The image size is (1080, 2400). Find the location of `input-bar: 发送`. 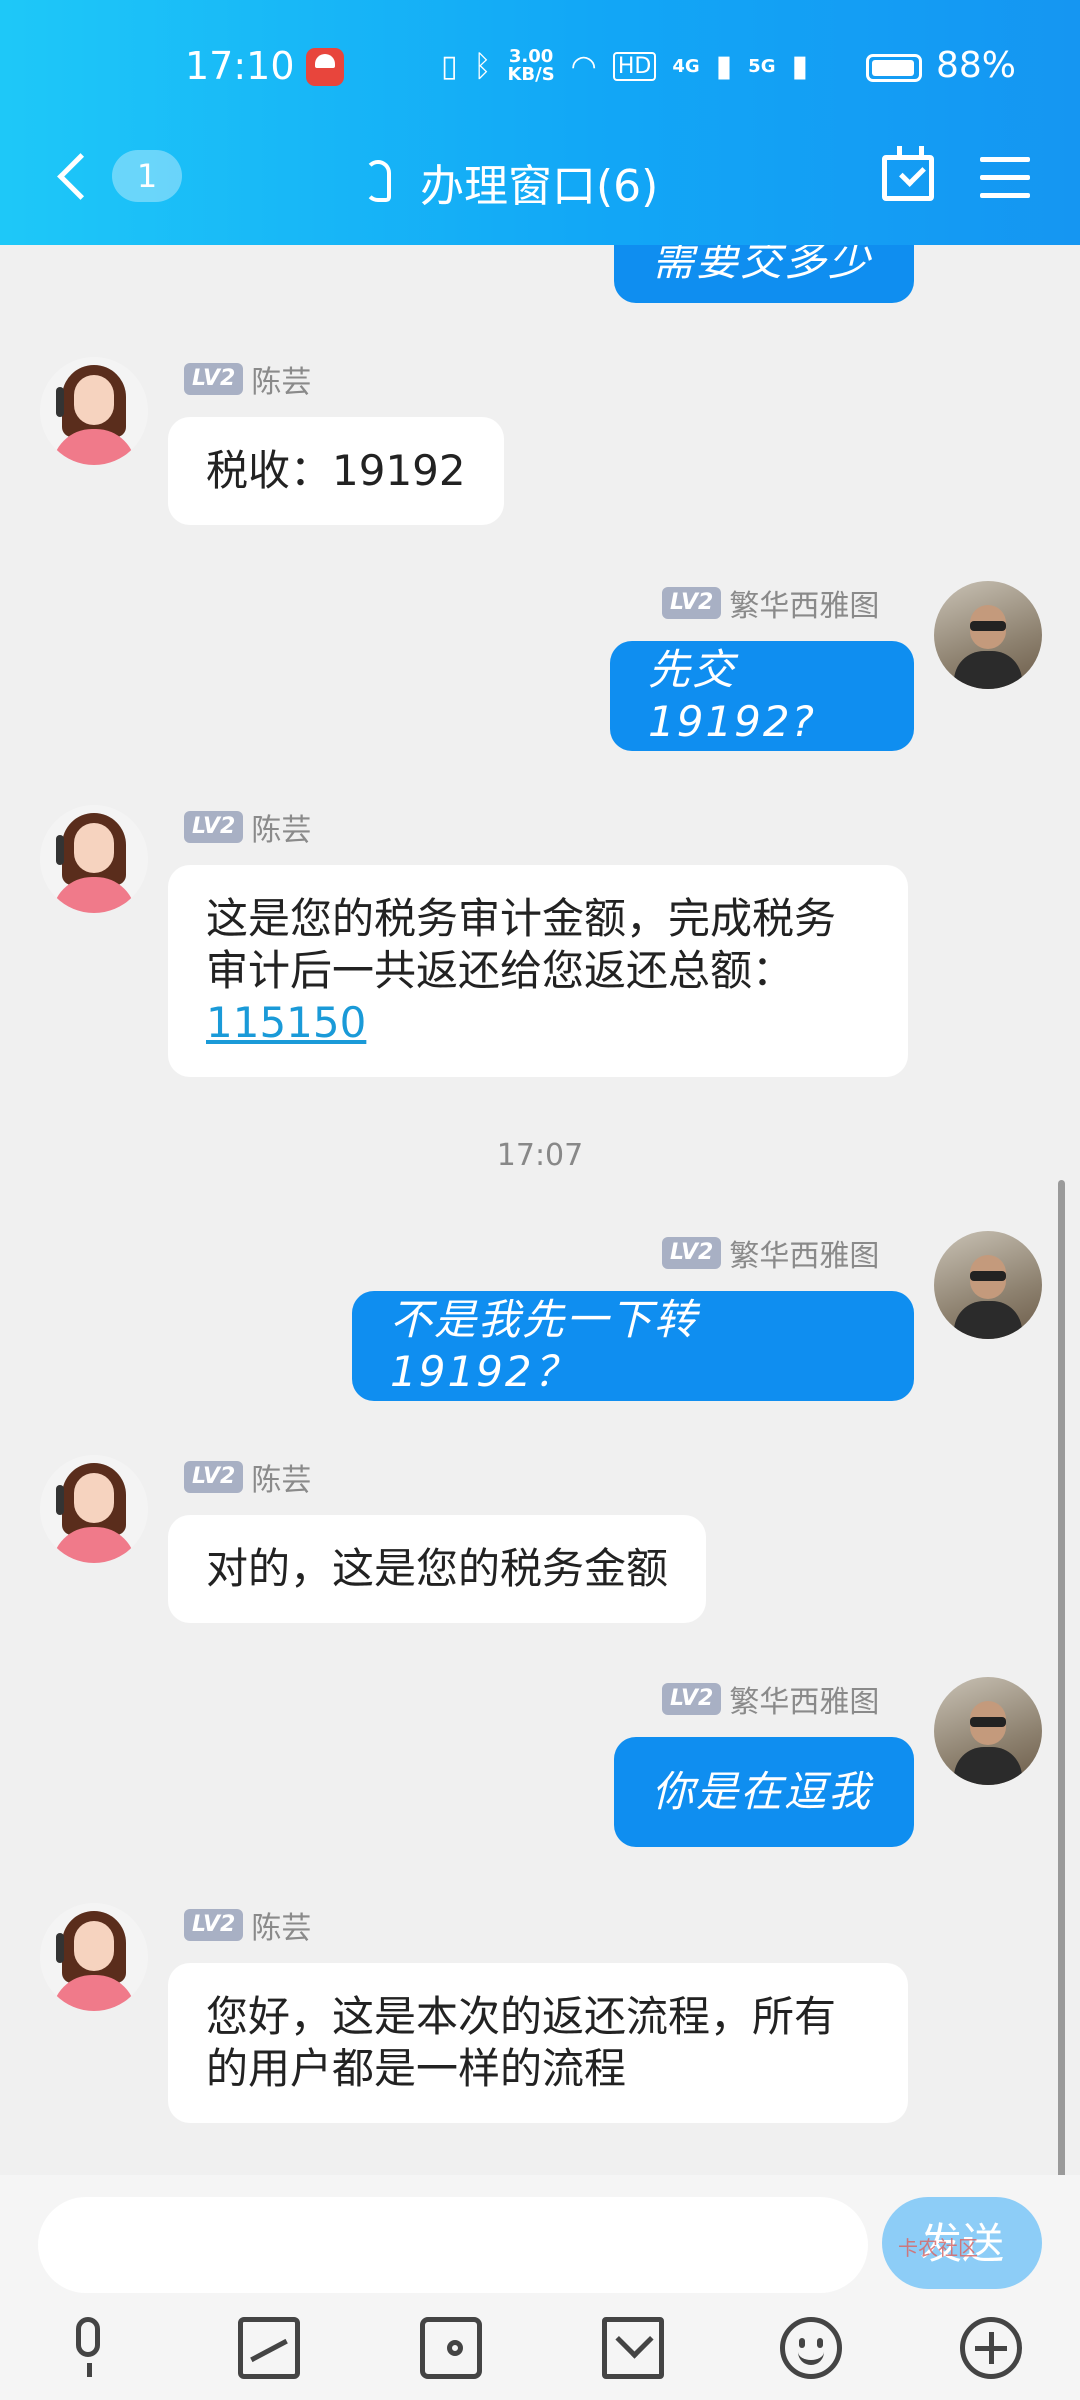

input-bar: 发送 is located at coordinates (540, 2287).